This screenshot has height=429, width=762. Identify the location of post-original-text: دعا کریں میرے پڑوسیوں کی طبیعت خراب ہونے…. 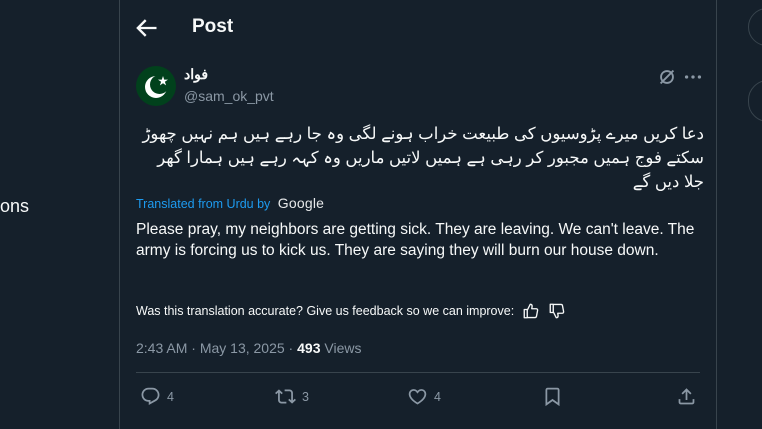
(423, 158).